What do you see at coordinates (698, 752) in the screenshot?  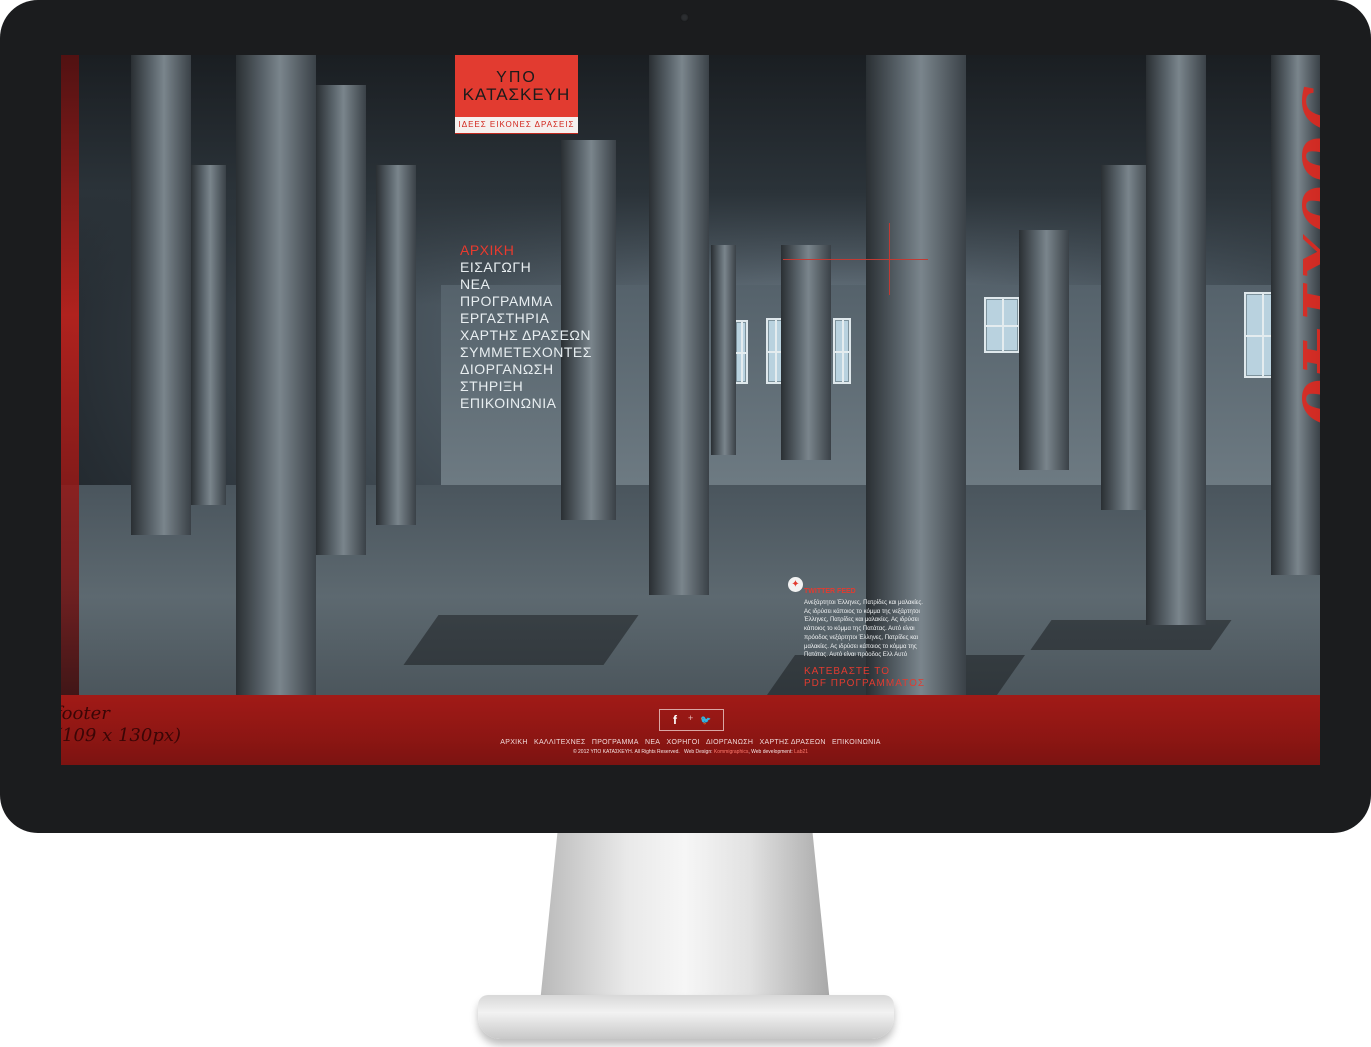 I see `web-design-label: Web Design:` at bounding box center [698, 752].